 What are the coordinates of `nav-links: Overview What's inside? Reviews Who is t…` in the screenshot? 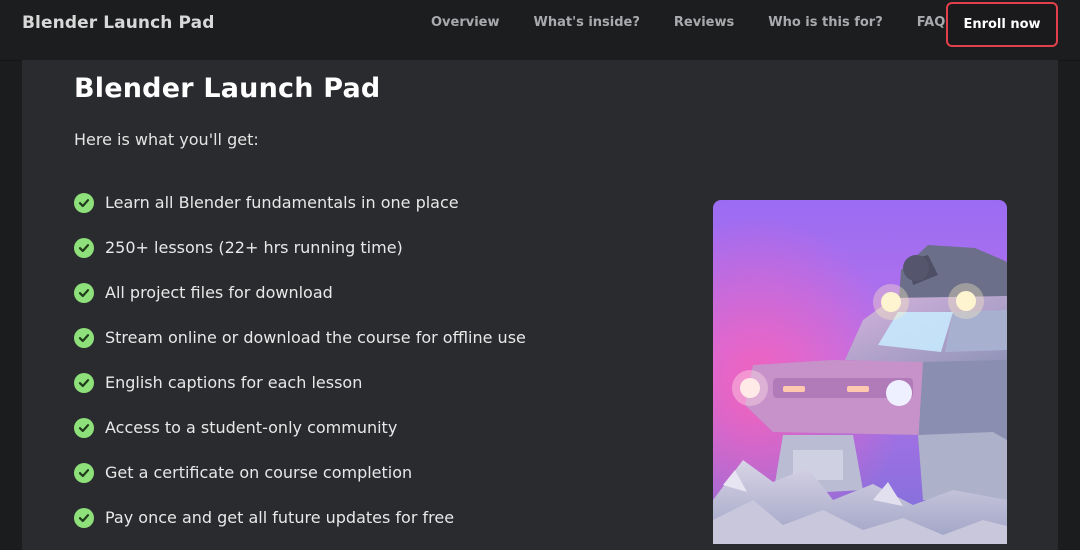 It's located at (705, 22).